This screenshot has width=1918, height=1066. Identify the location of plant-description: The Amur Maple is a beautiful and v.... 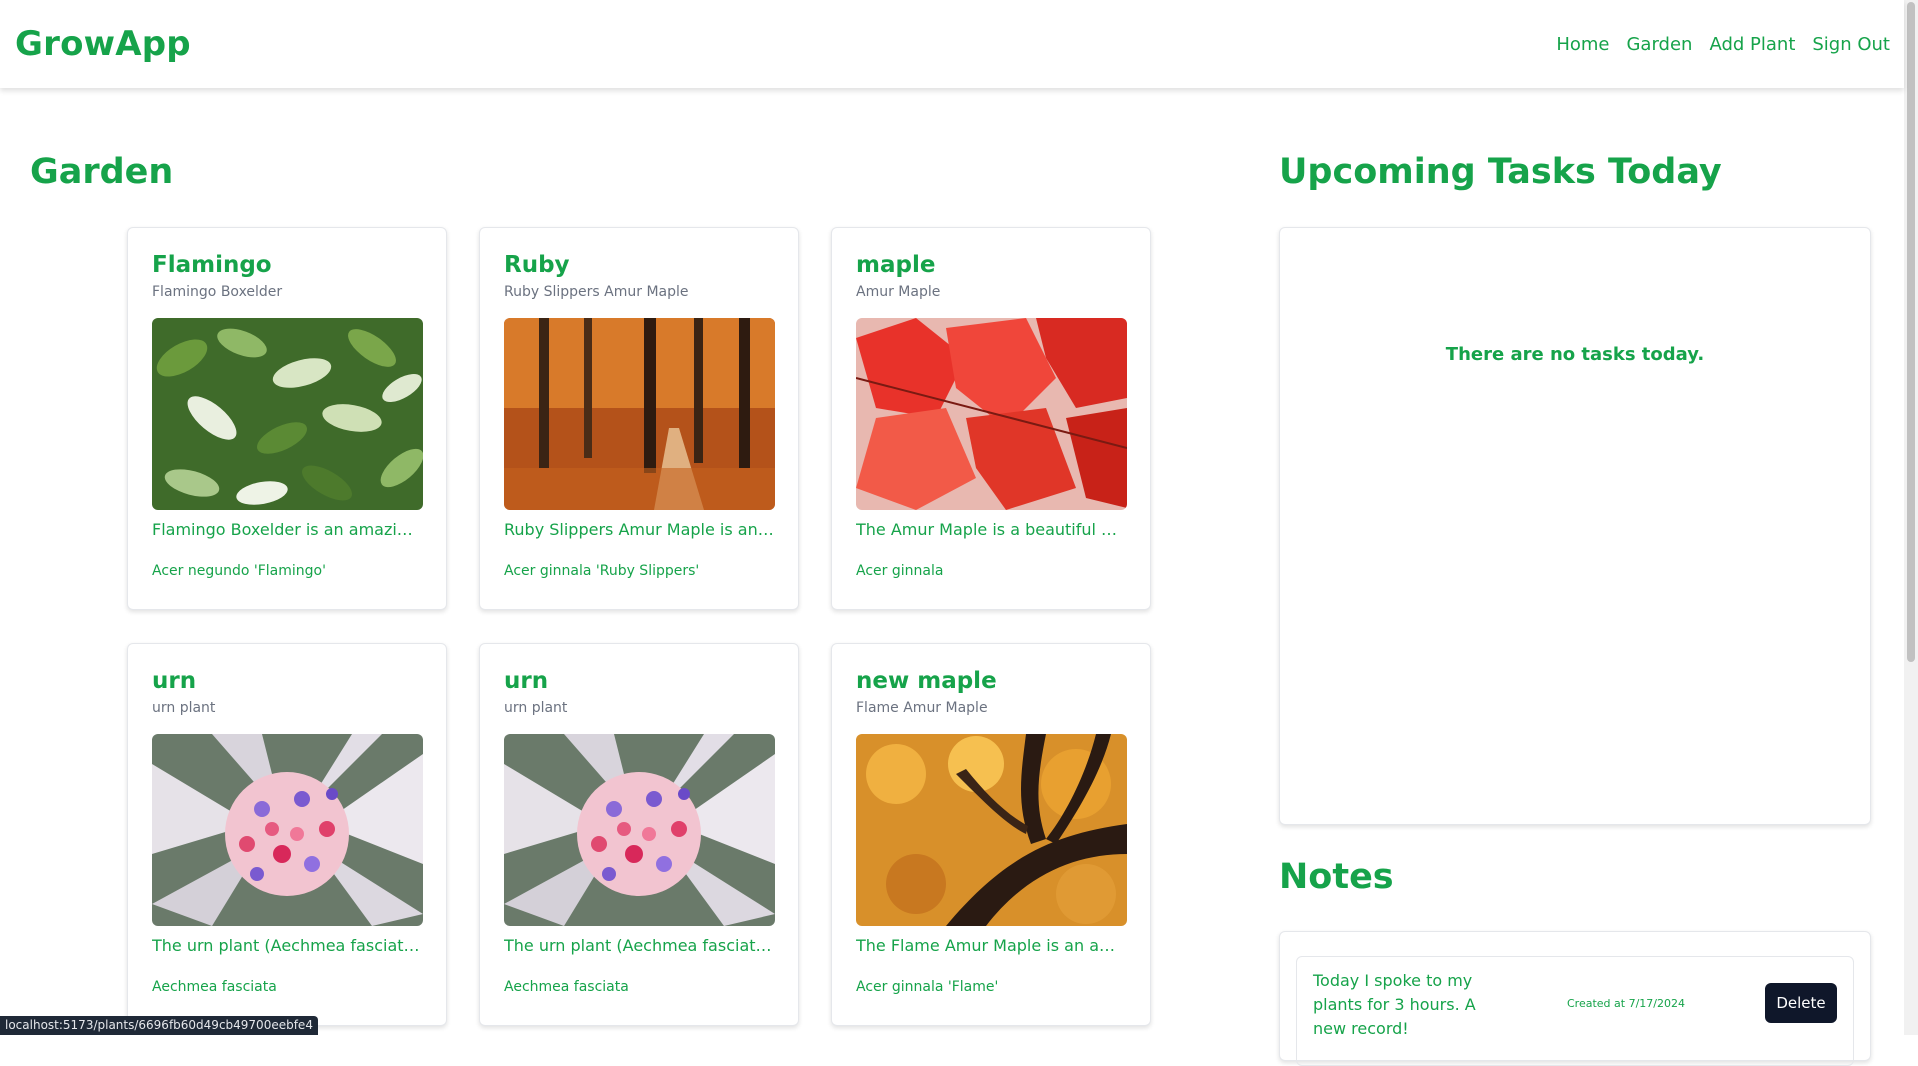
(991, 529).